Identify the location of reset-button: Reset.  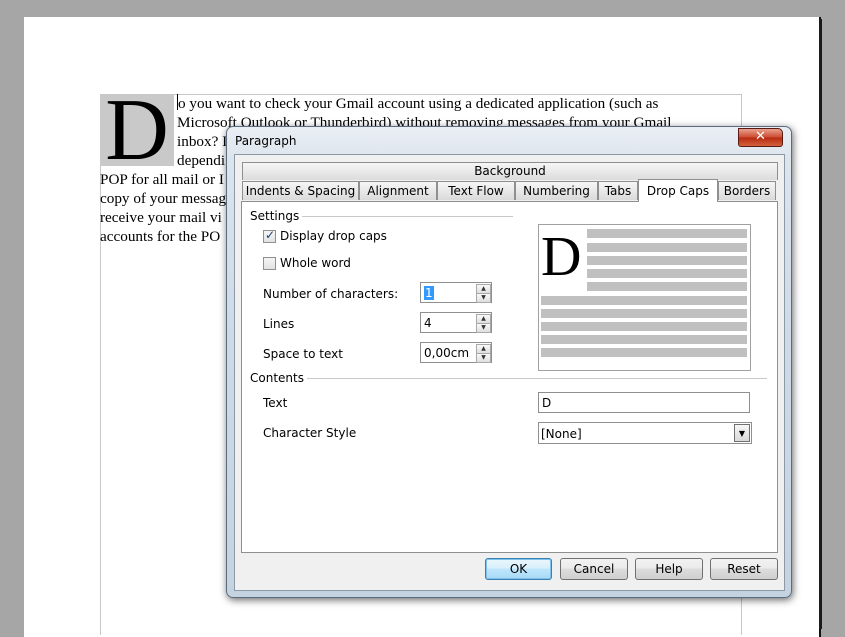
(744, 569).